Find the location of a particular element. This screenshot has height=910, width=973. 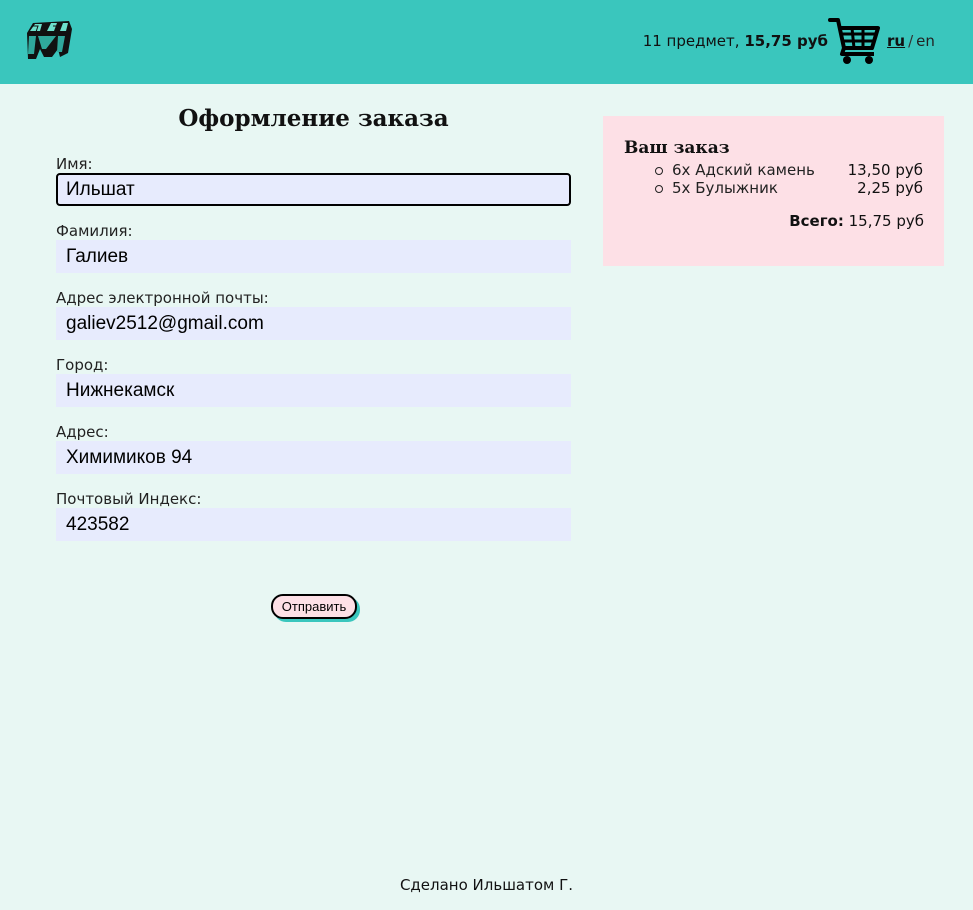

first-name-label: Имя: is located at coordinates (74, 164).